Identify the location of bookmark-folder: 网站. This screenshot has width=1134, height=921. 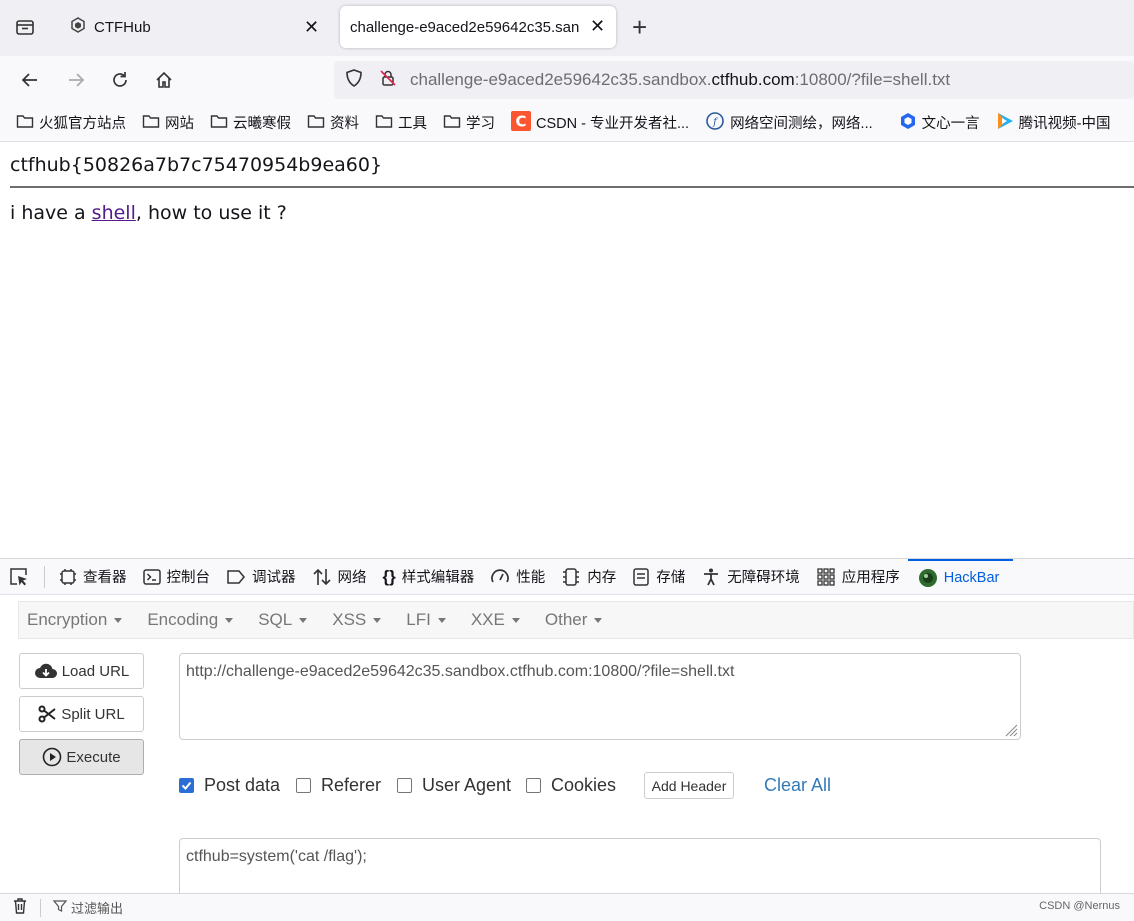
(168, 122).